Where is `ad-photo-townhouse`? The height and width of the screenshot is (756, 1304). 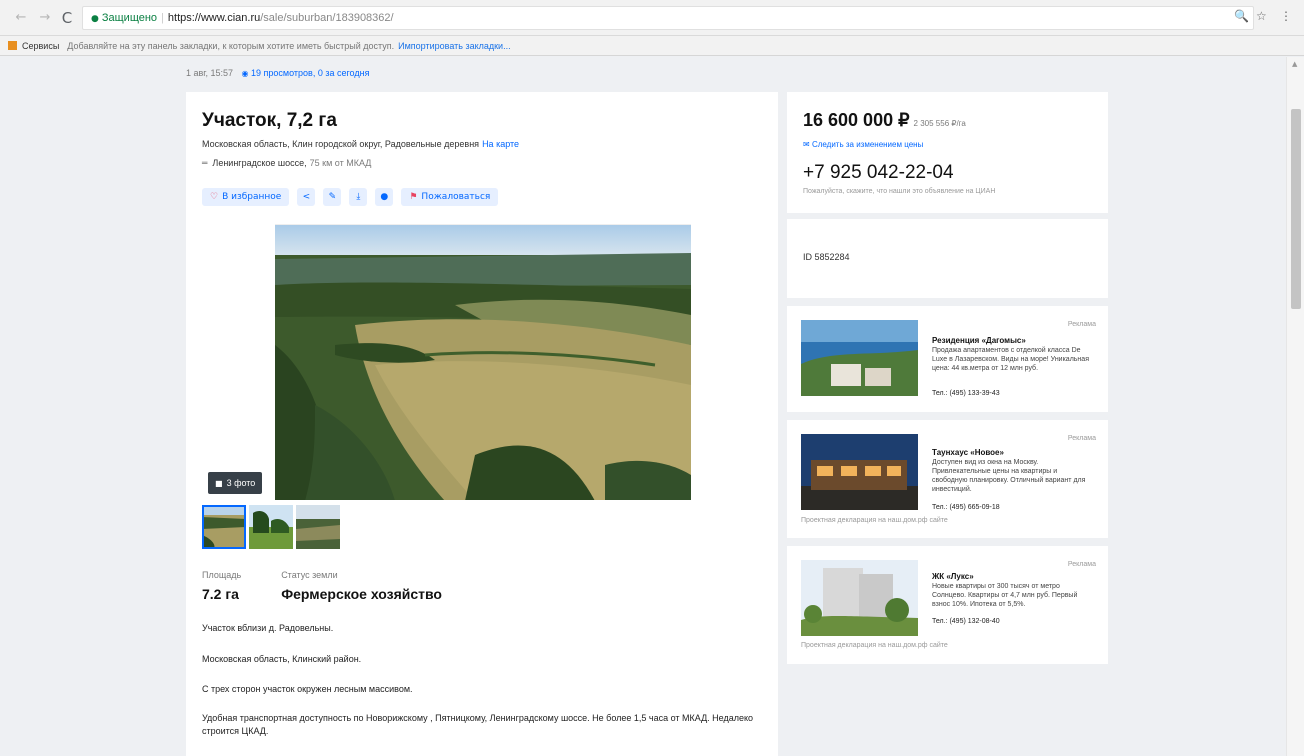 ad-photo-townhouse is located at coordinates (859, 472).